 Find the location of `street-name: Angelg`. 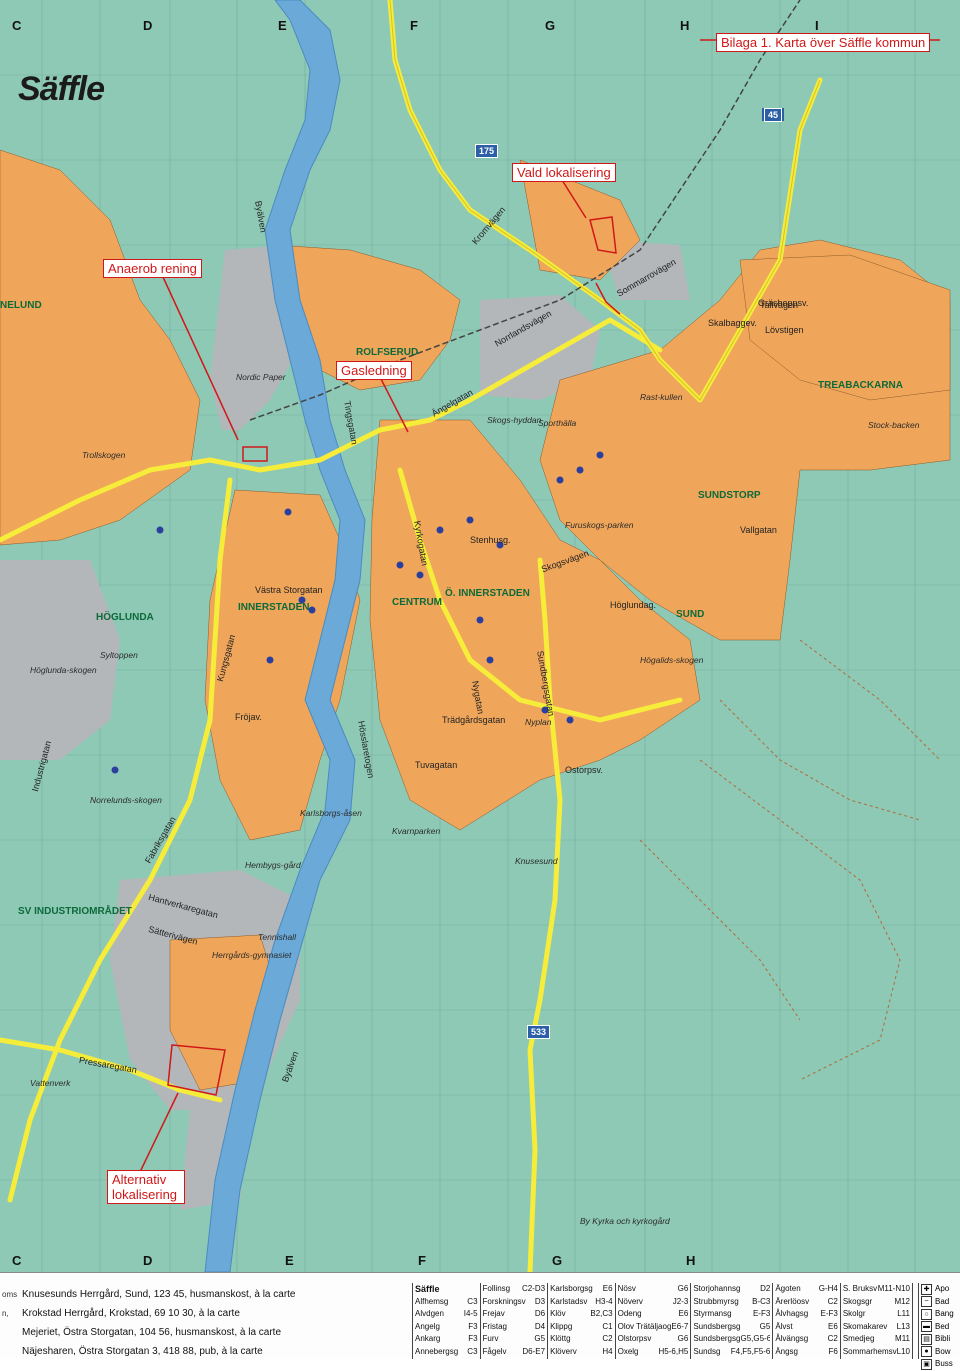

street-name: Angelg is located at coordinates (427, 1326).